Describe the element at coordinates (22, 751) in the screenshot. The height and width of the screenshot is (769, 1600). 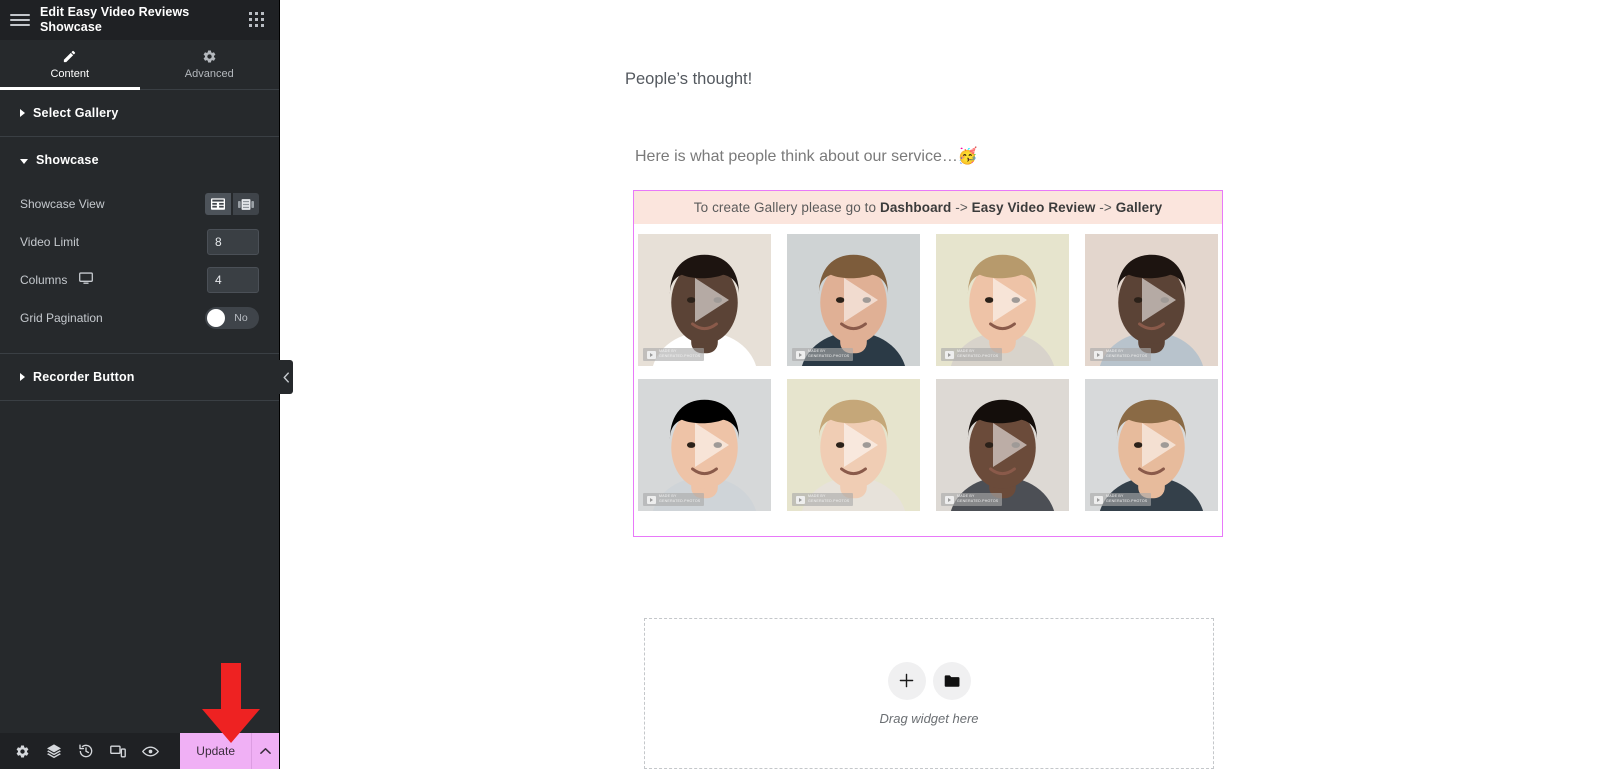
I see `settings-gear-icon` at that location.